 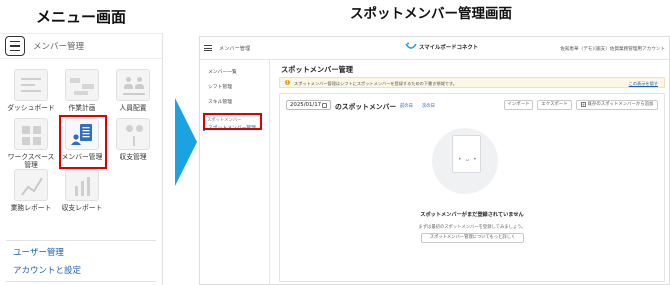 What do you see at coordinates (133, 157) in the screenshot?
I see `tile-label: 収支管理` at bounding box center [133, 157].